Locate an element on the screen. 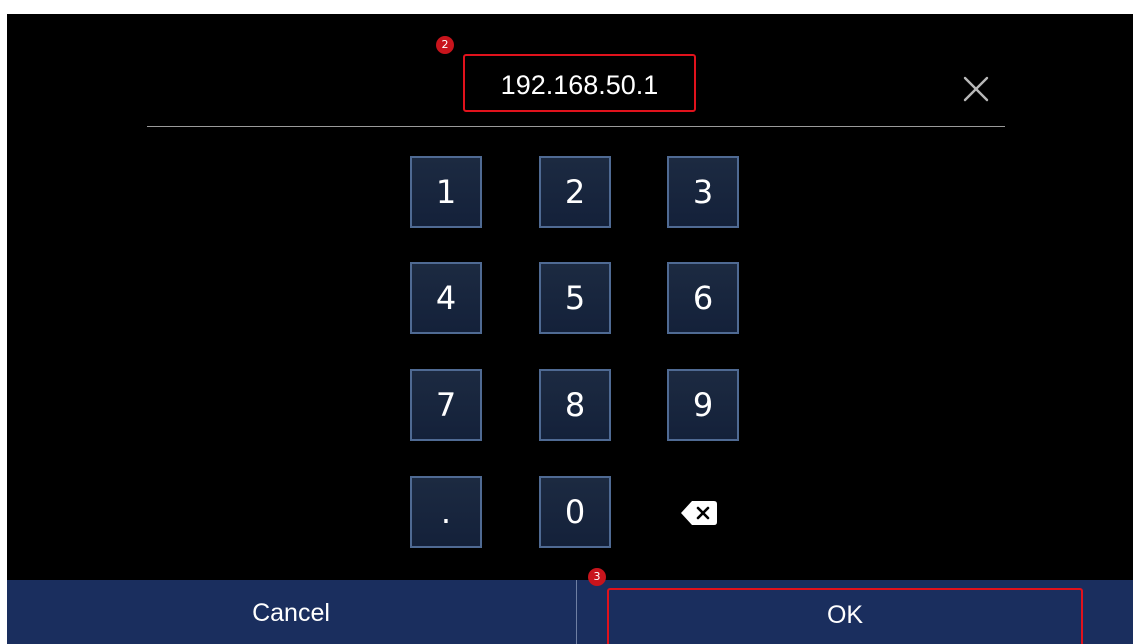 The height and width of the screenshot is (644, 1133). backspace-button is located at coordinates (699, 513).